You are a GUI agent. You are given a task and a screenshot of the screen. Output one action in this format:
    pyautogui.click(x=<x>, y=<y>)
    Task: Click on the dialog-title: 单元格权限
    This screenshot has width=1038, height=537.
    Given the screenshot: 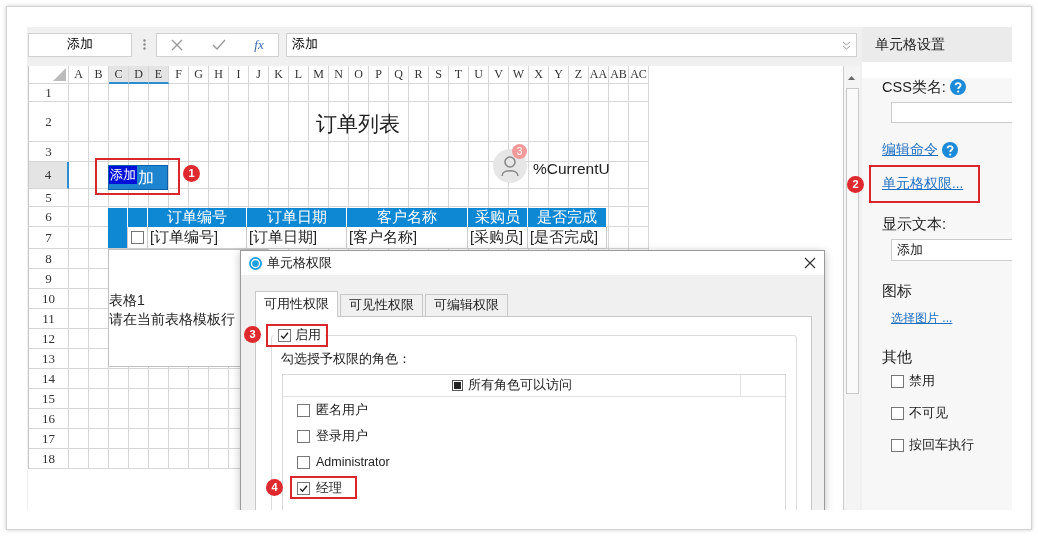 What is the action you would take?
    pyautogui.click(x=299, y=263)
    